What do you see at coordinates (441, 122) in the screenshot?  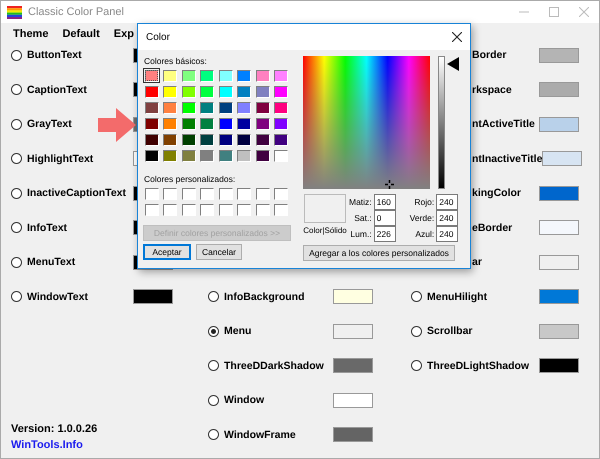 I see `luminance-bar` at bounding box center [441, 122].